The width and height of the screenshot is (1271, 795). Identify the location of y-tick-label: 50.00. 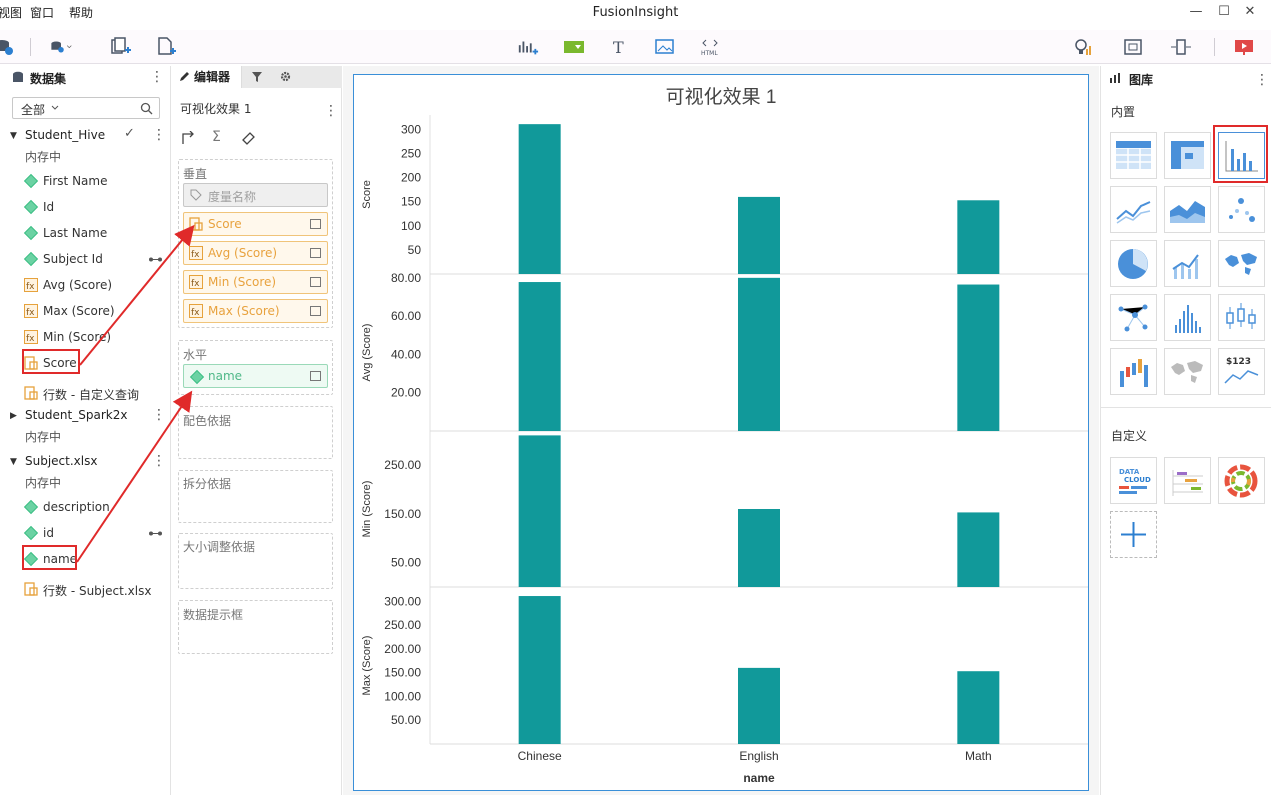
(406, 720).